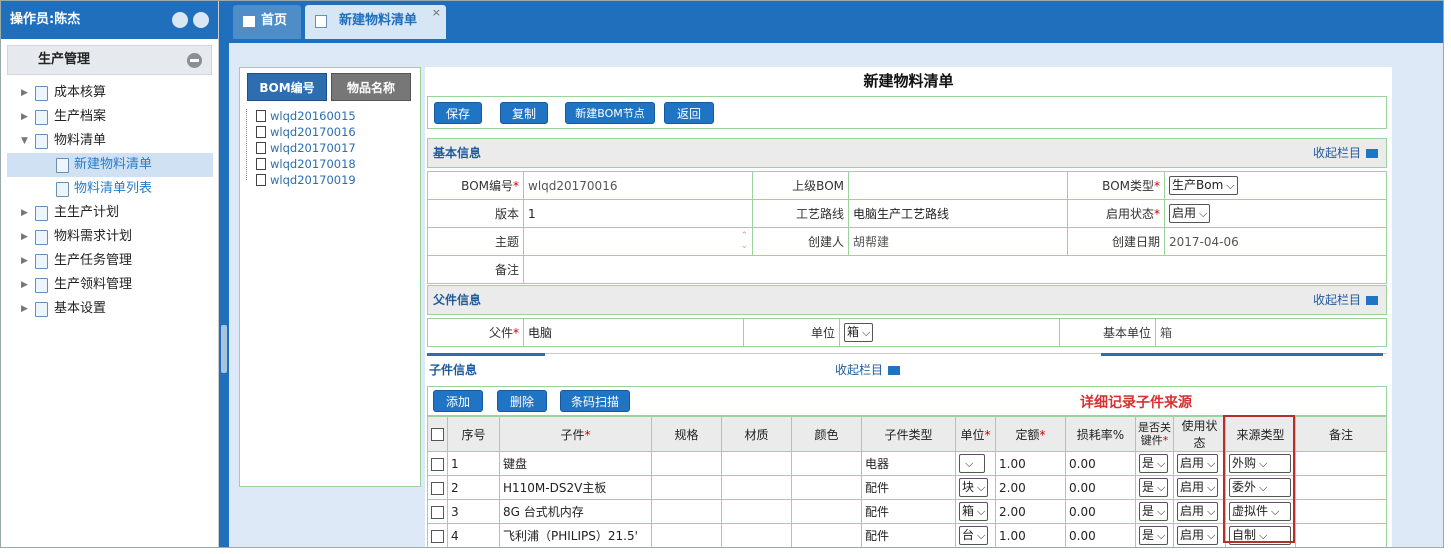 Image resolution: width=1451 pixels, height=554 pixels. What do you see at coordinates (595, 401) in the screenshot?
I see `barcode-scan-button: 条码扫描` at bounding box center [595, 401].